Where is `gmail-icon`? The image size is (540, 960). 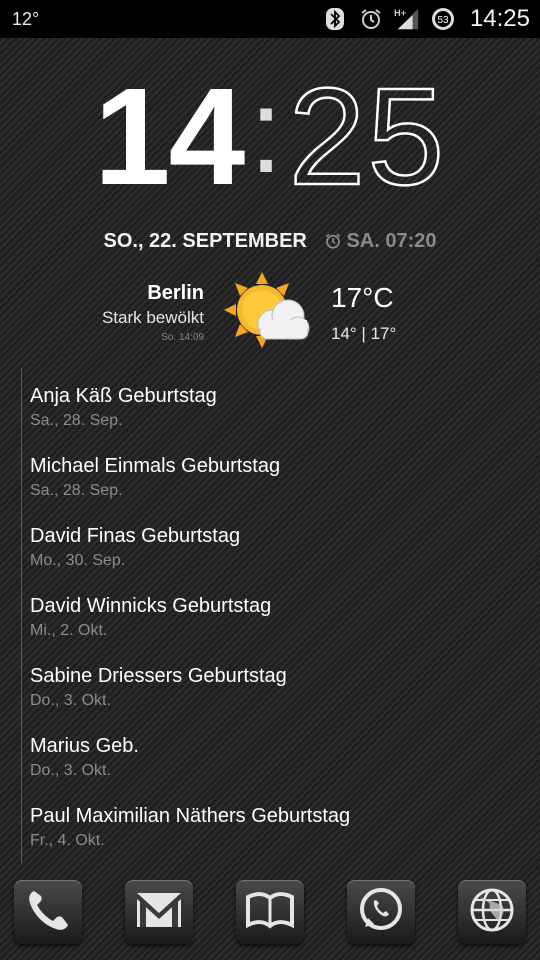 gmail-icon is located at coordinates (159, 912).